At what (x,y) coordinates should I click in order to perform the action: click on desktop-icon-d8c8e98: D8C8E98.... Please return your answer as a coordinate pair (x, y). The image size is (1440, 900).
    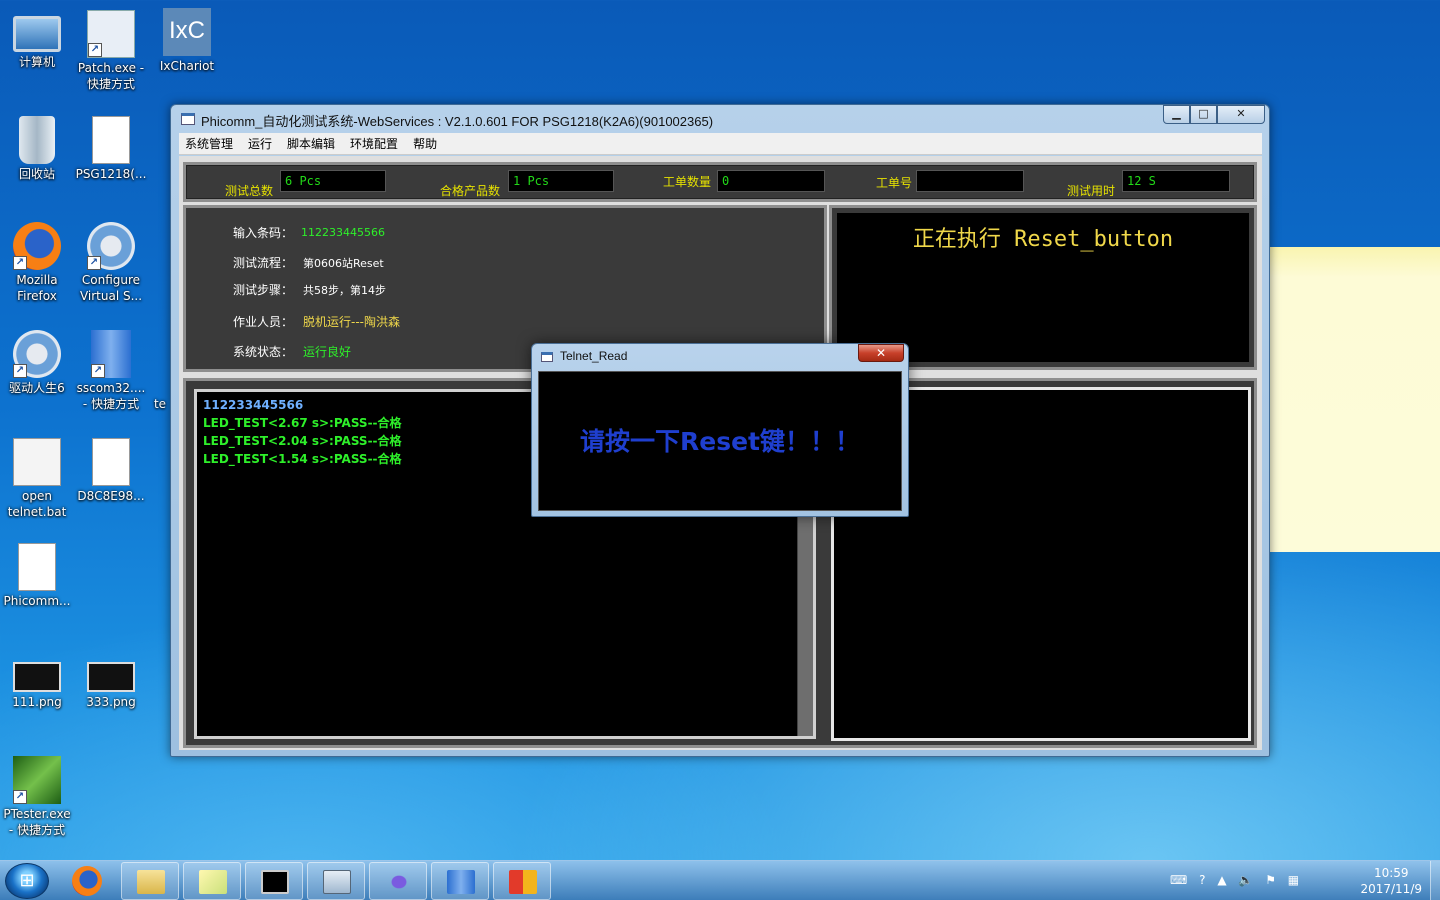
    Looking at the image, I should click on (111, 471).